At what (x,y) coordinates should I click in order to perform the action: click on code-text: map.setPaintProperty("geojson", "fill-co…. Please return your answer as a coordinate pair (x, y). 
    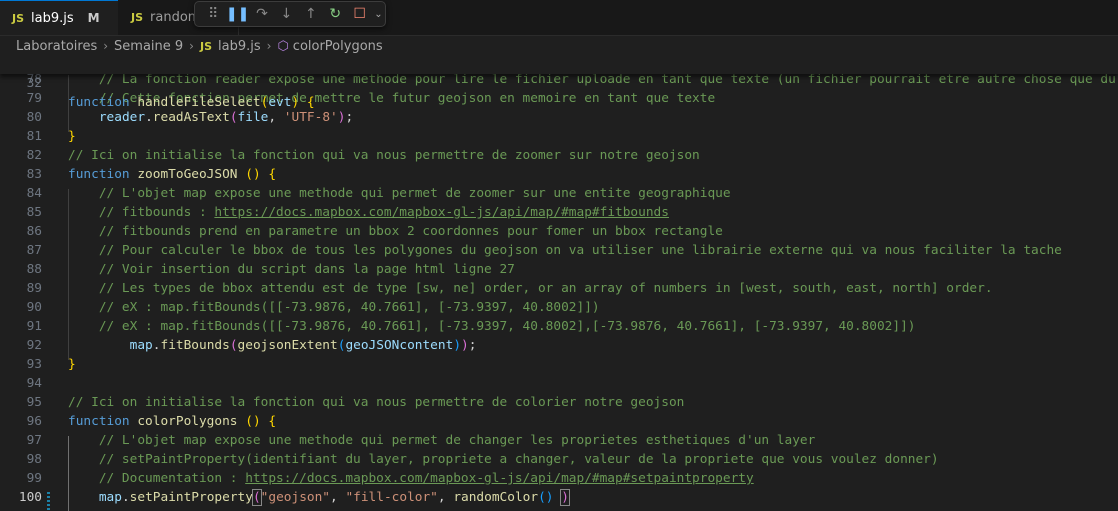
    Looking at the image, I should click on (319, 497).